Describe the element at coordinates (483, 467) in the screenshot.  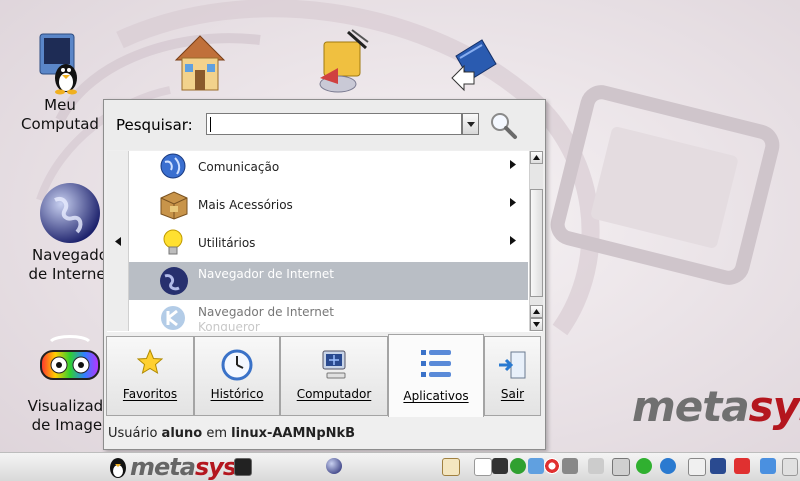
I see `media-icon` at that location.